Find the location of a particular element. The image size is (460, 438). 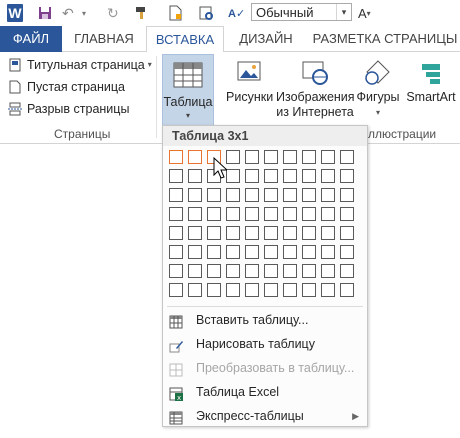

draw-table-item: Нарисовать таблицу is located at coordinates (265, 344).